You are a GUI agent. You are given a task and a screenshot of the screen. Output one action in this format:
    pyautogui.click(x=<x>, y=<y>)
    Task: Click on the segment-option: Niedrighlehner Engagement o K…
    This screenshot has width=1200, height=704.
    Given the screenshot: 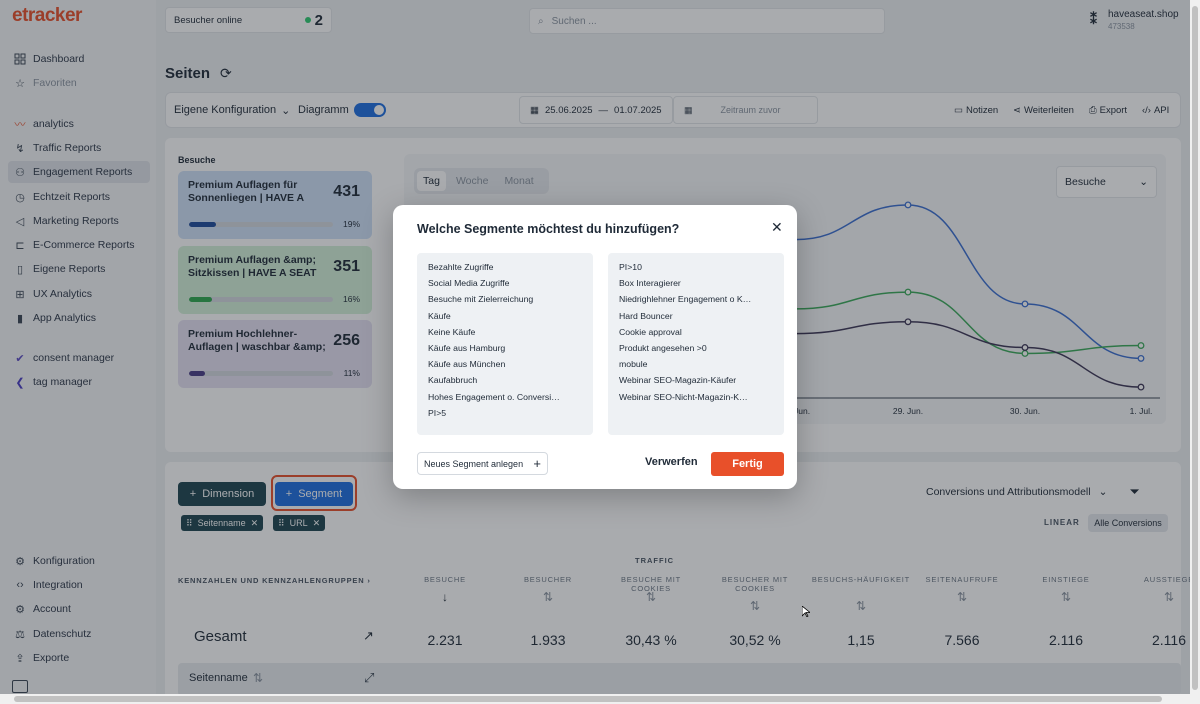 What is the action you would take?
    pyautogui.click(x=696, y=302)
    